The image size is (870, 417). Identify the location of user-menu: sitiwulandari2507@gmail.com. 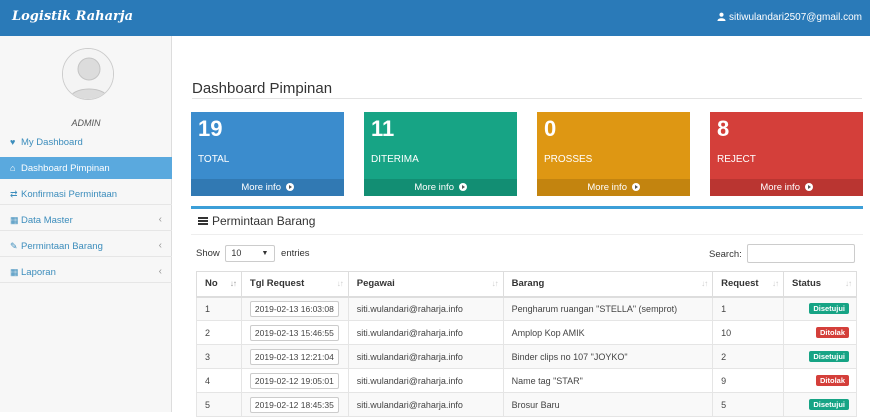
(789, 17).